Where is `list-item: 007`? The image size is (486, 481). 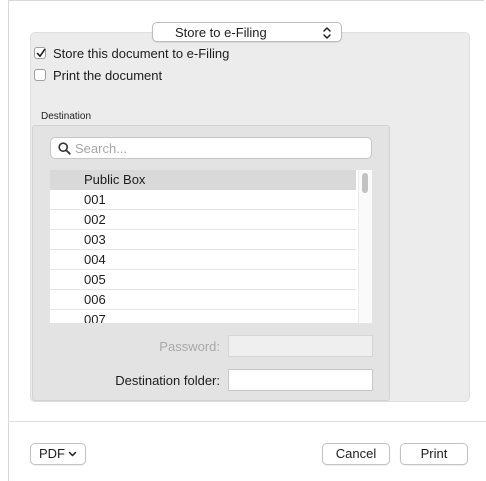 list-item: 007 is located at coordinates (203, 316).